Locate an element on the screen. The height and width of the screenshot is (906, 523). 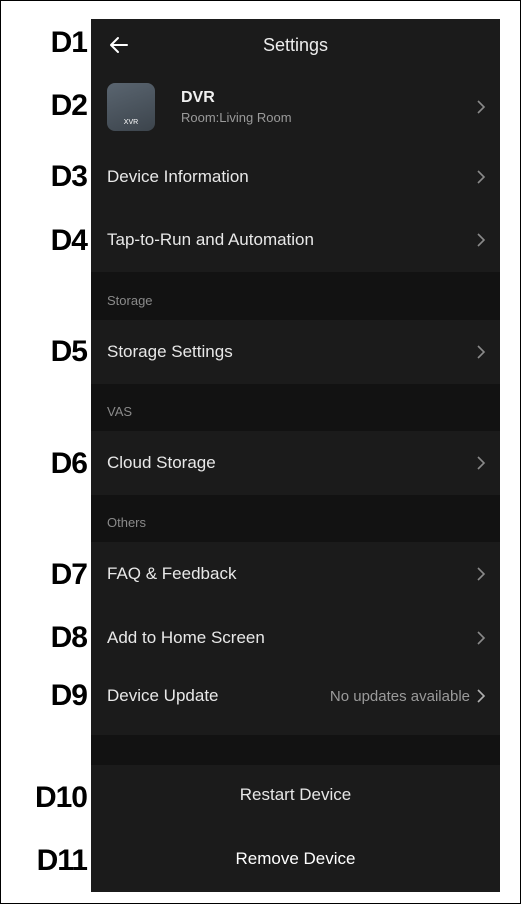
device-thumbnail-label: XVR is located at coordinates (131, 122).